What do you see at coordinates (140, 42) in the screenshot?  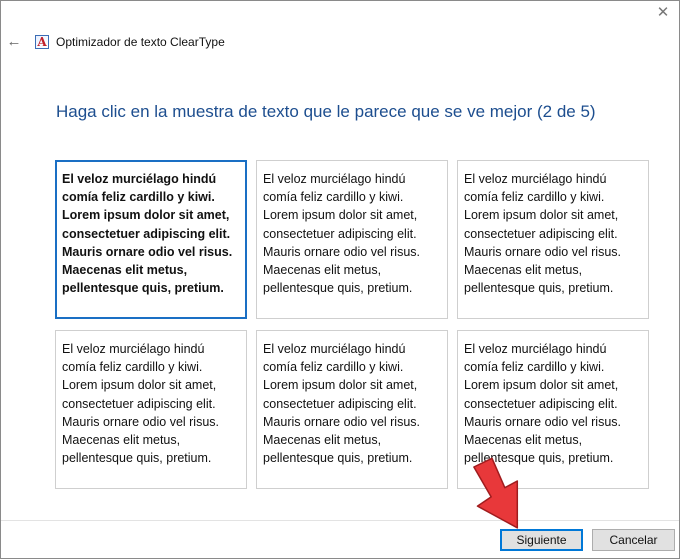 I see `window-title: Optimizador de texto ClearType` at bounding box center [140, 42].